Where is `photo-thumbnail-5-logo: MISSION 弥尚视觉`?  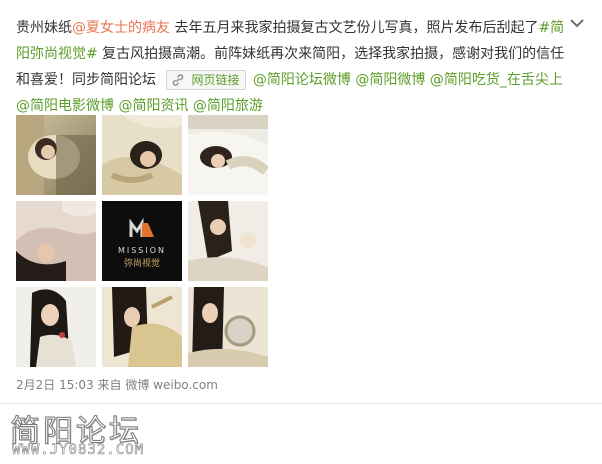 photo-thumbnail-5-logo: MISSION 弥尚视觉 is located at coordinates (142, 241).